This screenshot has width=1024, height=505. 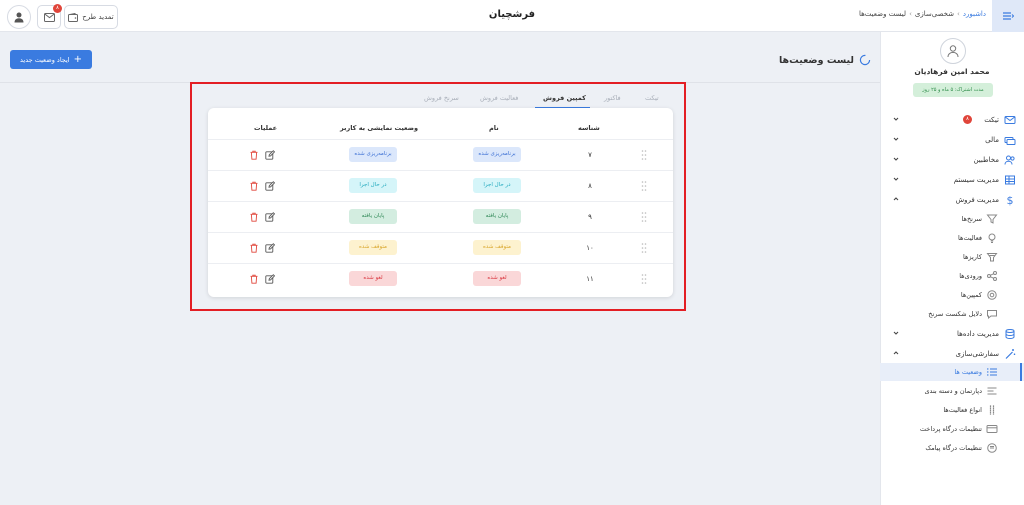 What do you see at coordinates (953, 90) in the screenshot?
I see `subscription-badge: مدت اشتراک: ۵ ماه و ۲۵ روز` at bounding box center [953, 90].